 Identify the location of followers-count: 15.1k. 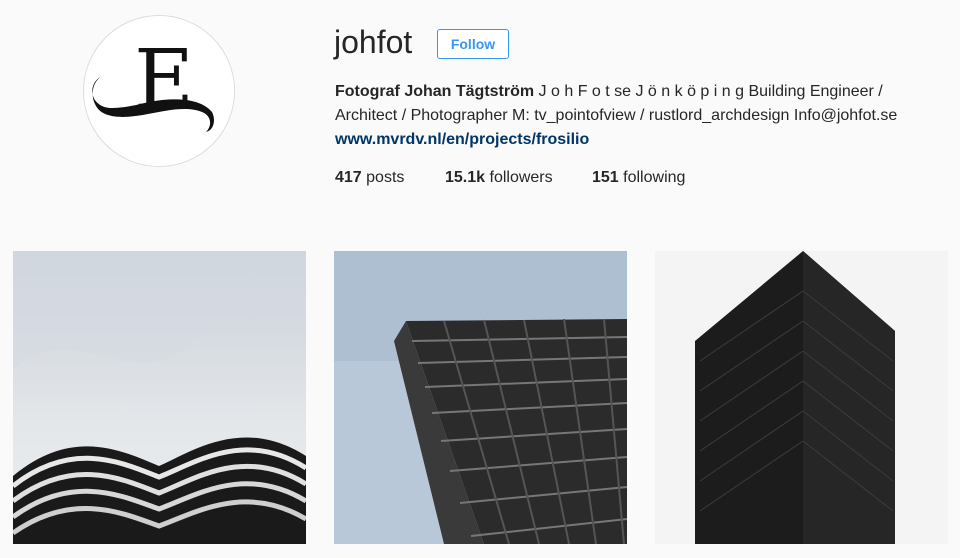
(465, 177).